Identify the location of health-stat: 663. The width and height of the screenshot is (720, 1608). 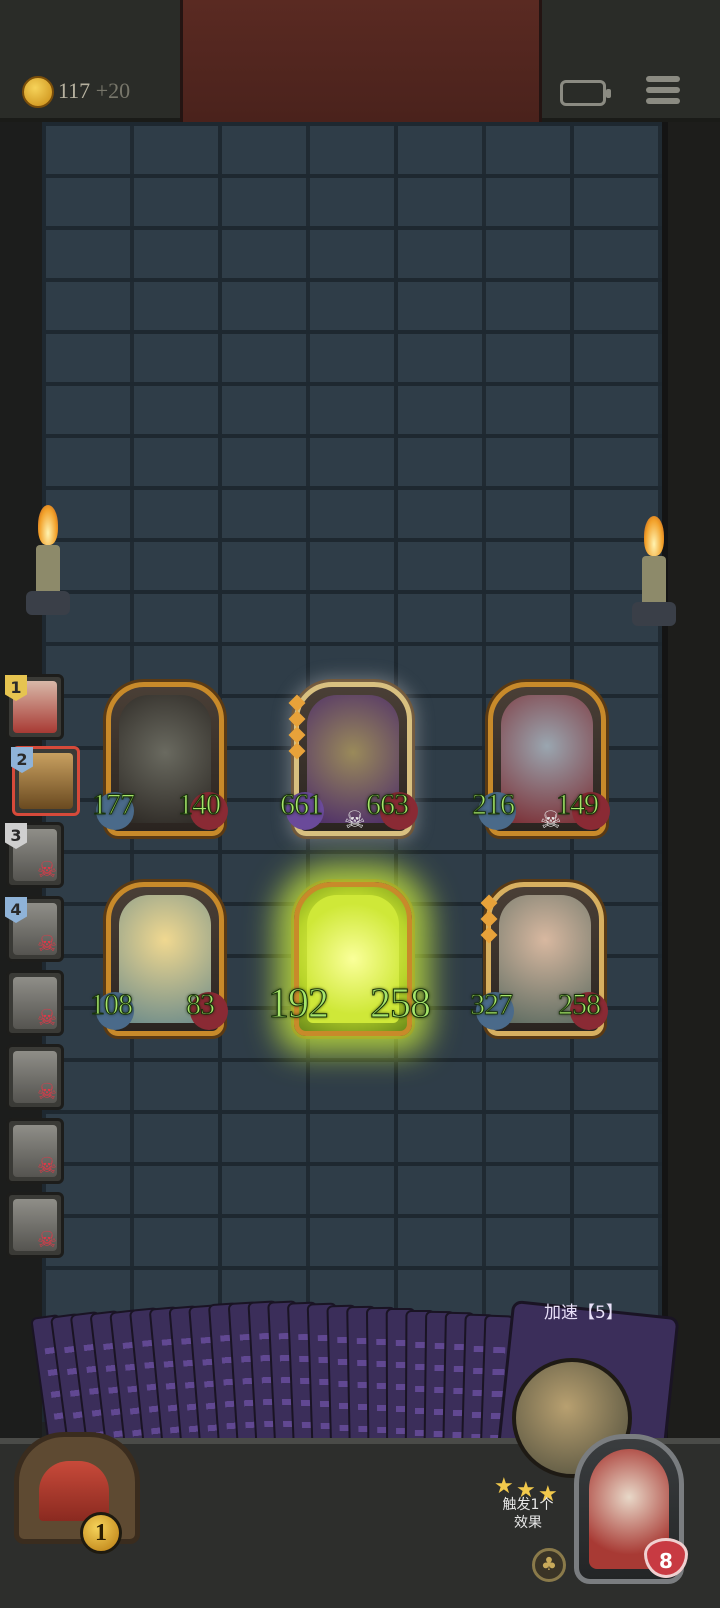
(388, 805).